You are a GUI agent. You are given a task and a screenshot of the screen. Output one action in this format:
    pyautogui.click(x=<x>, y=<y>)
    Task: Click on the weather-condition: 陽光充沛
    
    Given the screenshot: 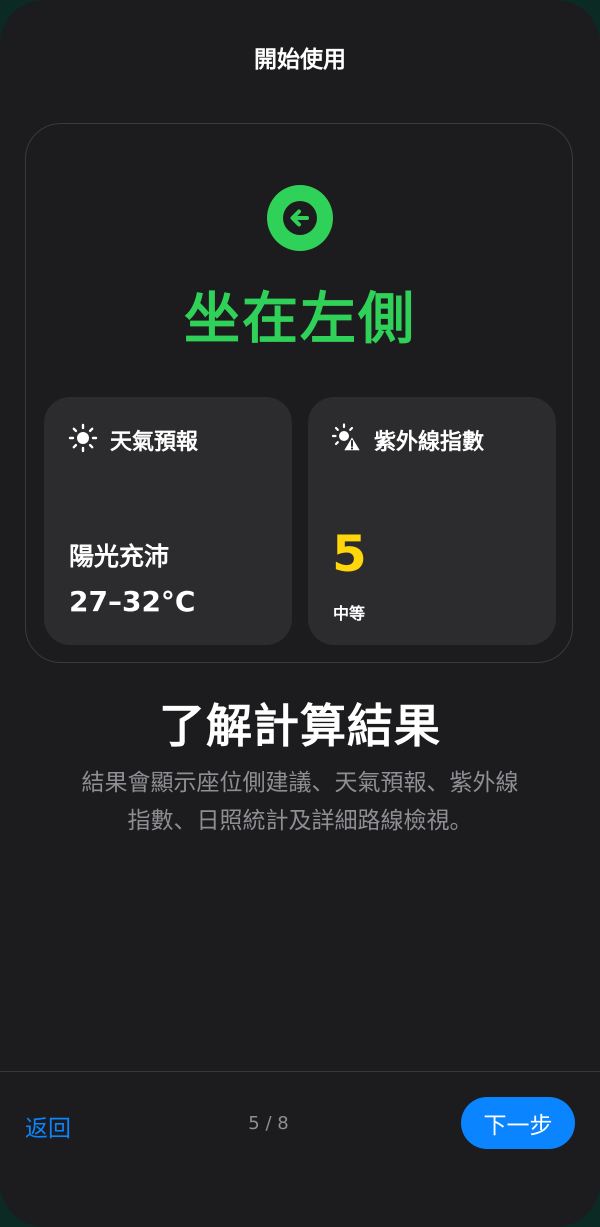 What is the action you would take?
    pyautogui.click(x=119, y=556)
    